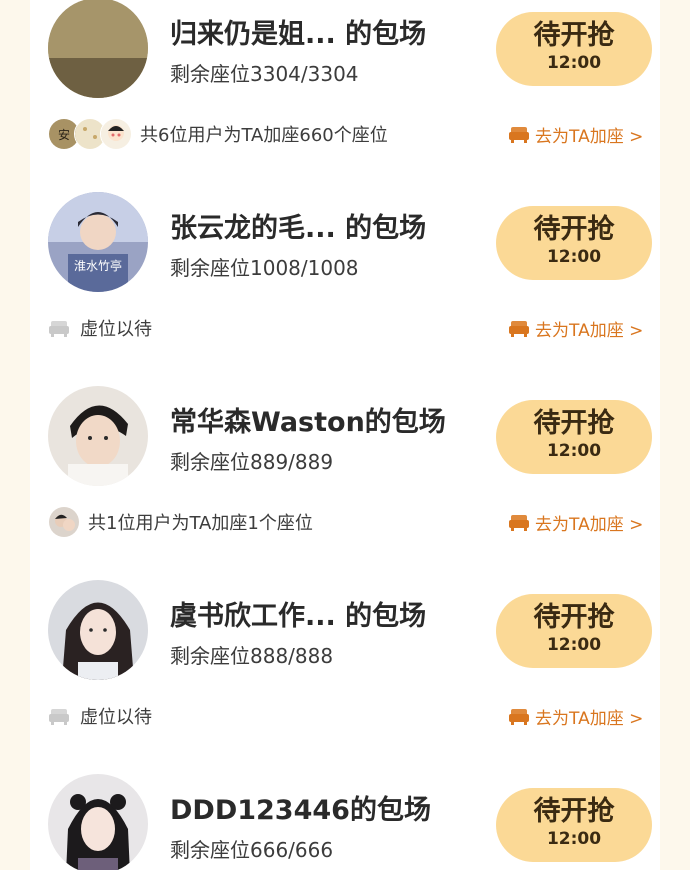  What do you see at coordinates (308, 422) in the screenshot?
I see `session-title: 常华森Waston的包场` at bounding box center [308, 422].